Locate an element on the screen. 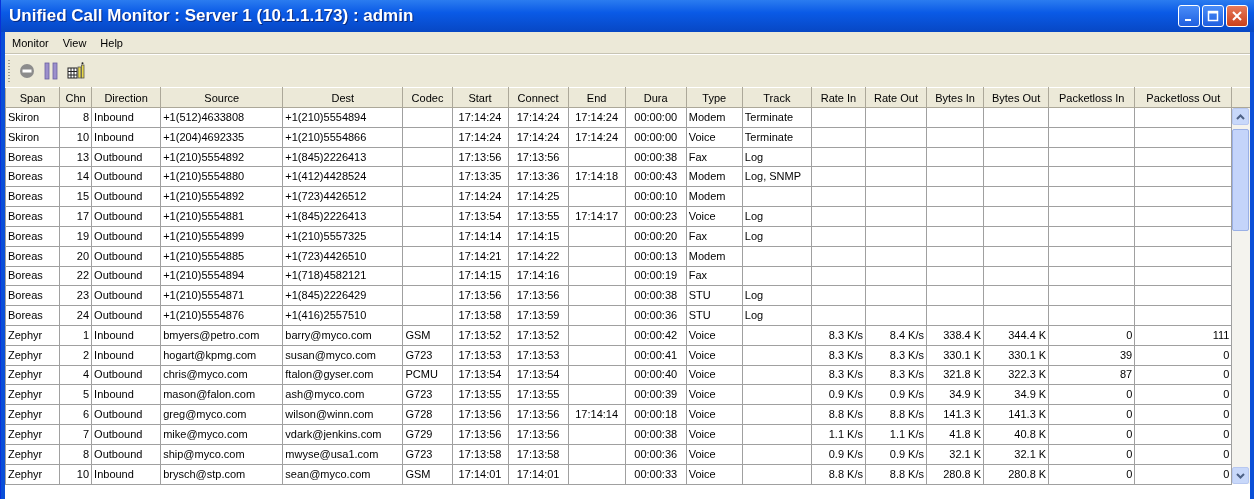 This screenshot has width=1254, height=499. table-cell: 17:13:58 is located at coordinates (480, 453).